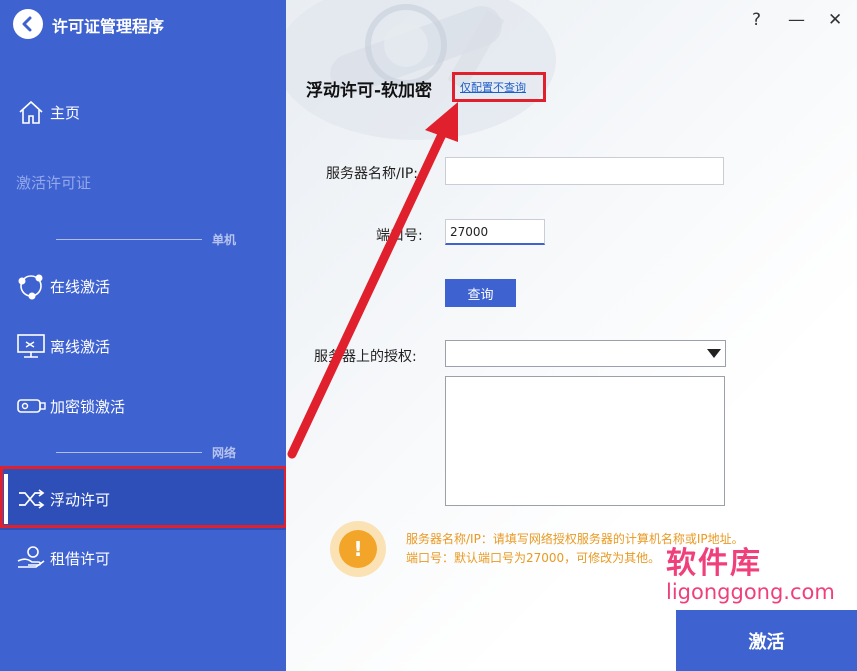  I want to click on home-icon, so click(31, 112).